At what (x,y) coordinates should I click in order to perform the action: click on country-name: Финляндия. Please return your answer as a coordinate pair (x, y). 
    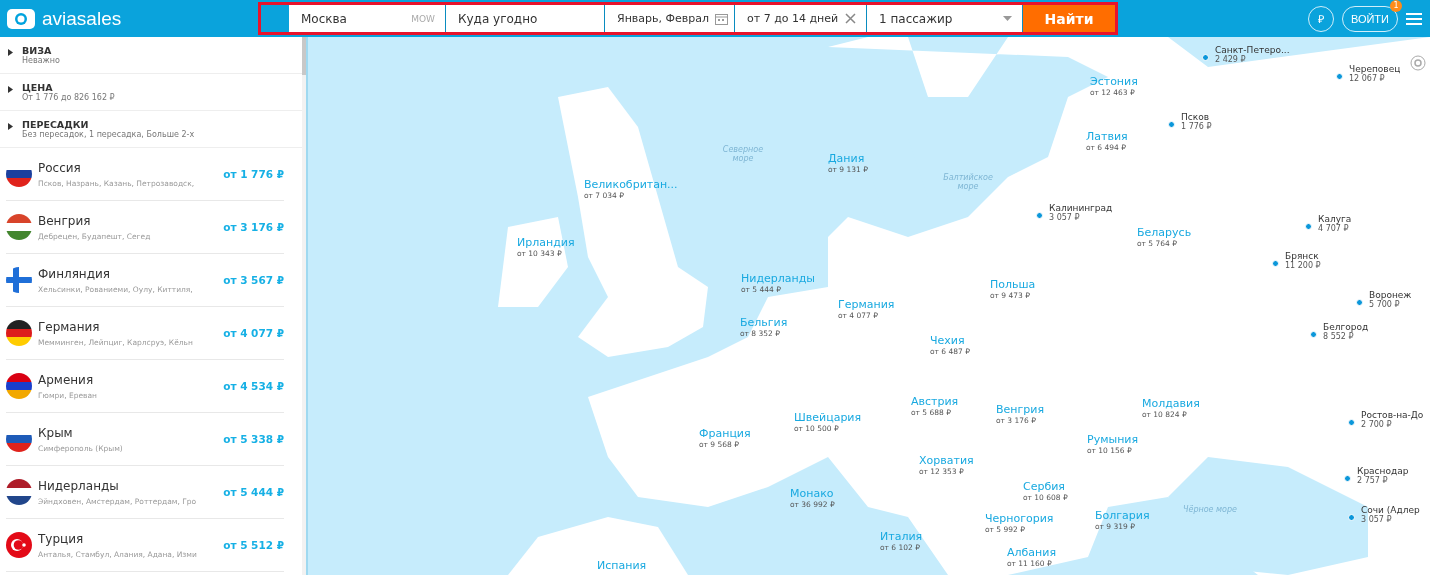
    Looking at the image, I should click on (128, 273).